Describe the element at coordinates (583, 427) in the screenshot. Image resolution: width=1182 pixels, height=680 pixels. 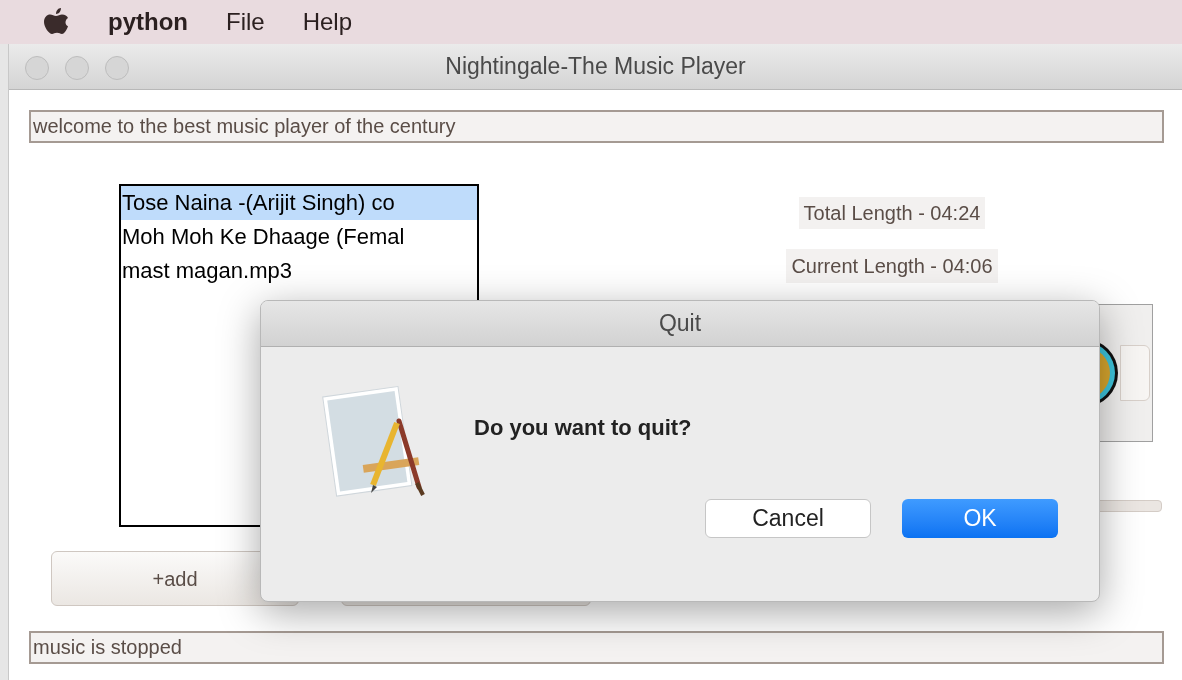
I see `dialog-message: Do you want to quit?` at that location.